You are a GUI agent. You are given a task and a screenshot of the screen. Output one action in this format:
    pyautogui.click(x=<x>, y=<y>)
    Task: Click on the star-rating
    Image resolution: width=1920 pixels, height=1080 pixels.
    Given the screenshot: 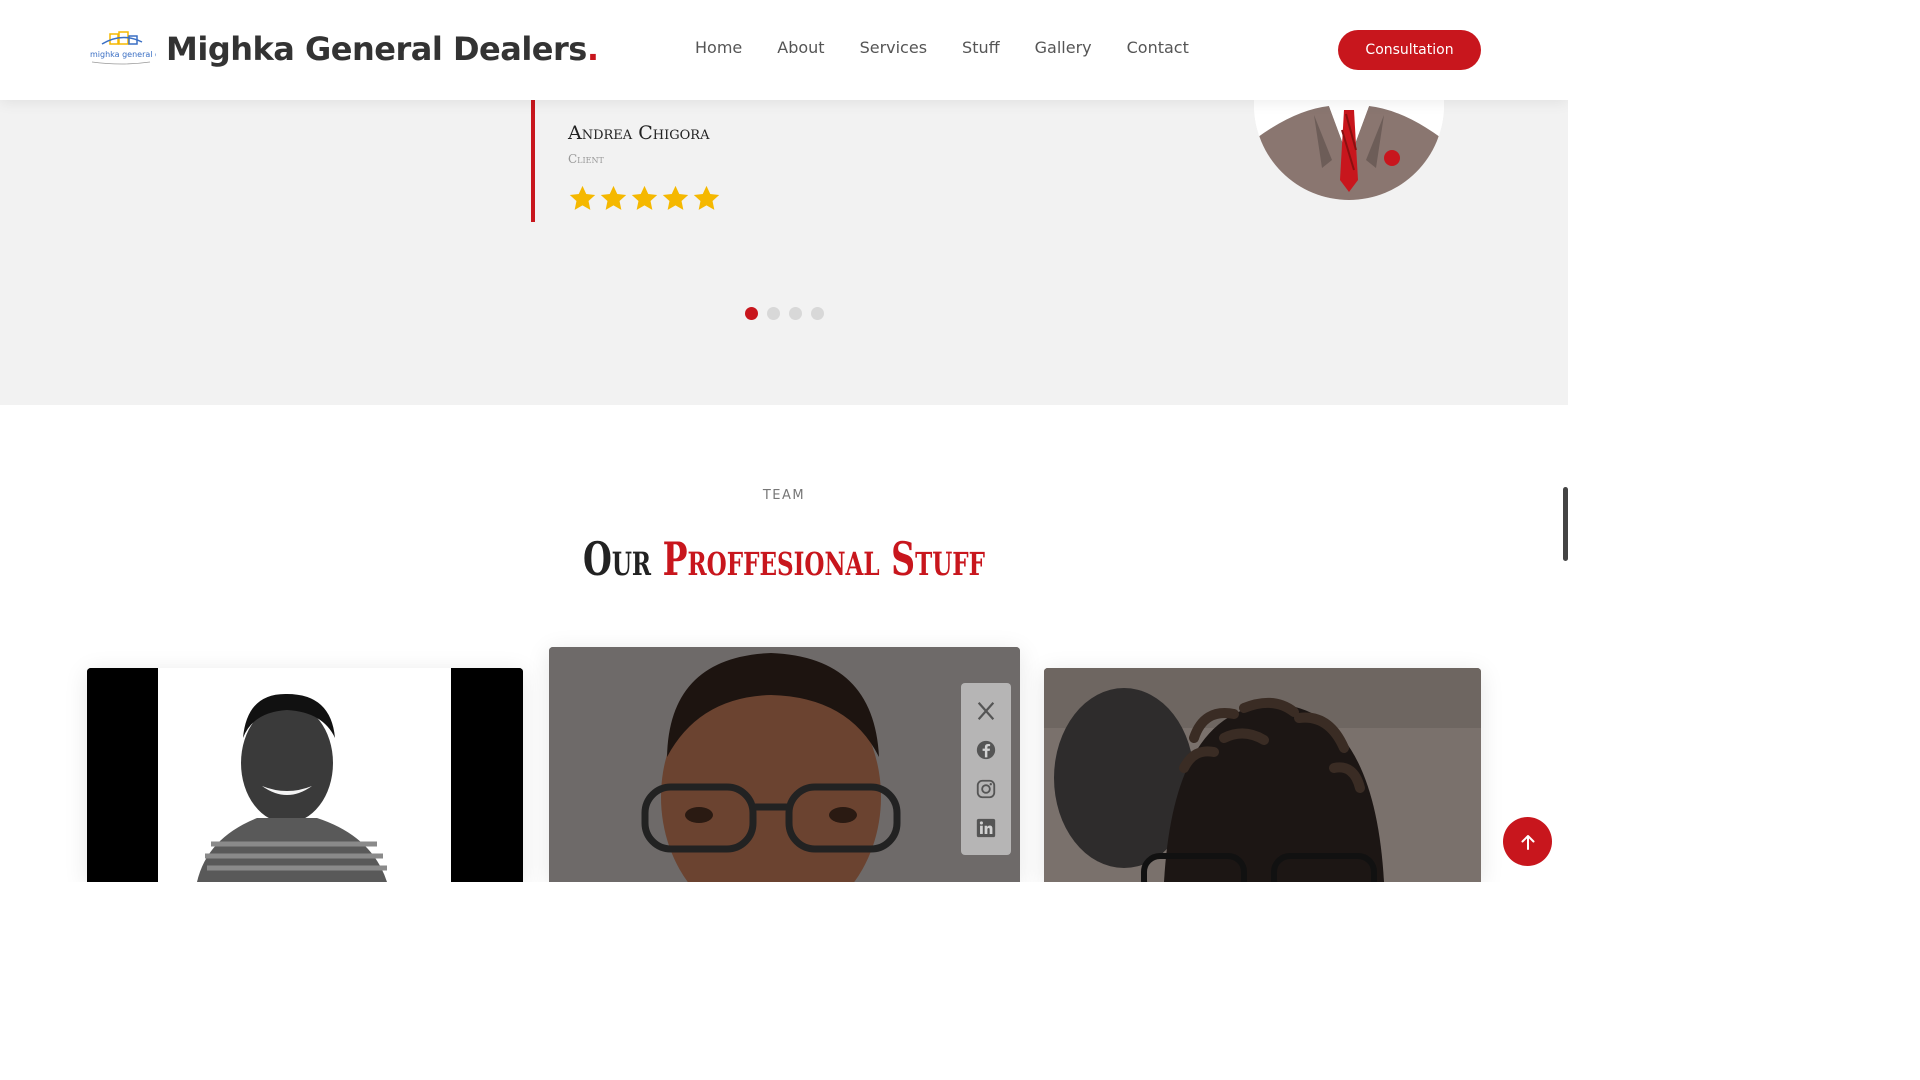 What is the action you would take?
    pyautogui.click(x=644, y=198)
    